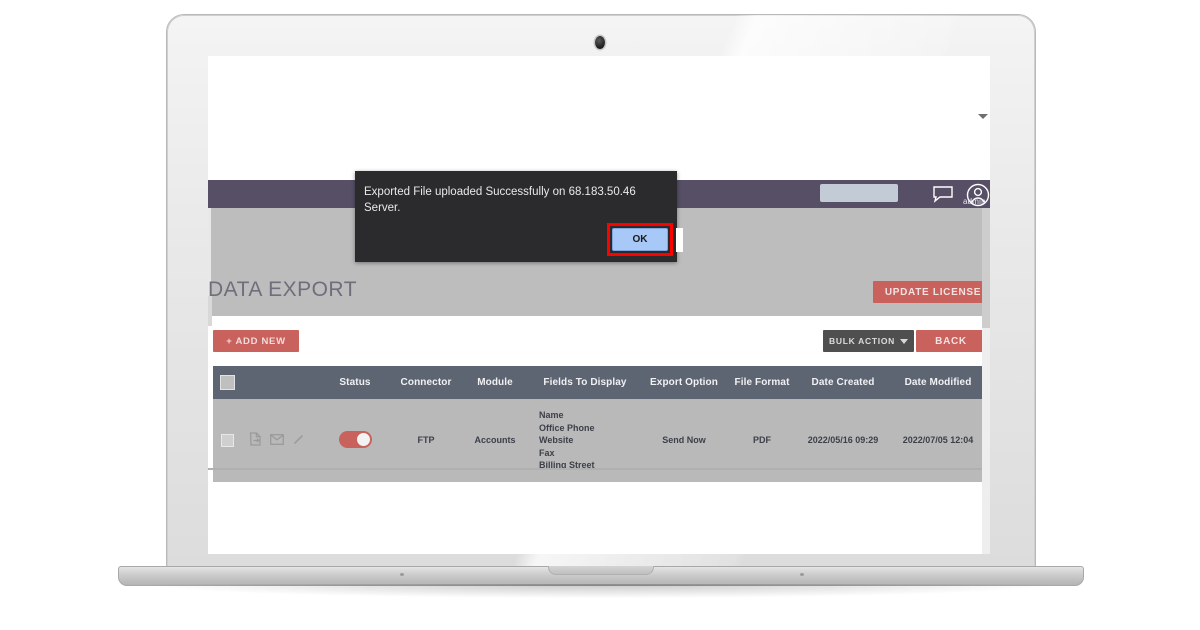 The height and width of the screenshot is (630, 1200). What do you see at coordinates (684, 382) in the screenshot?
I see `export-option-header: Export Option` at bounding box center [684, 382].